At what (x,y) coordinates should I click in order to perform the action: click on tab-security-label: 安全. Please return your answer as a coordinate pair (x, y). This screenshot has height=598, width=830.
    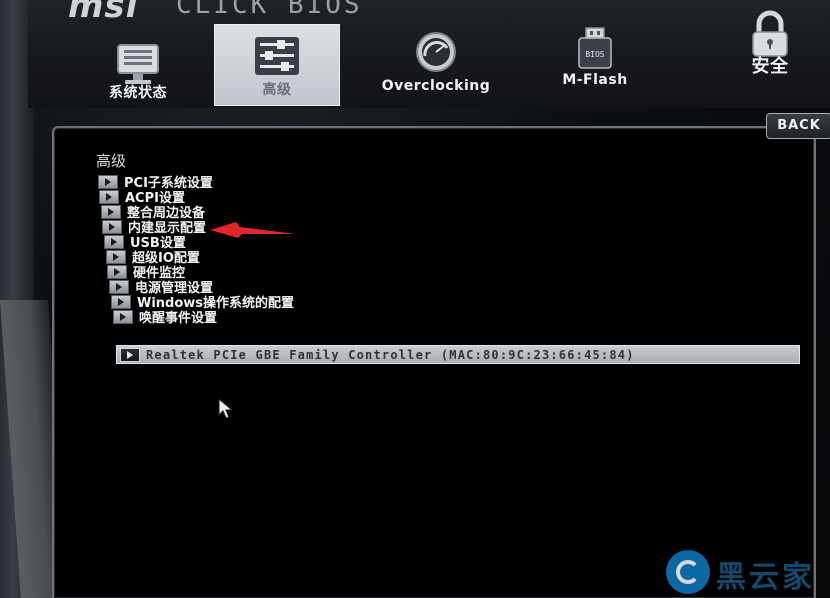
    Looking at the image, I should click on (770, 66).